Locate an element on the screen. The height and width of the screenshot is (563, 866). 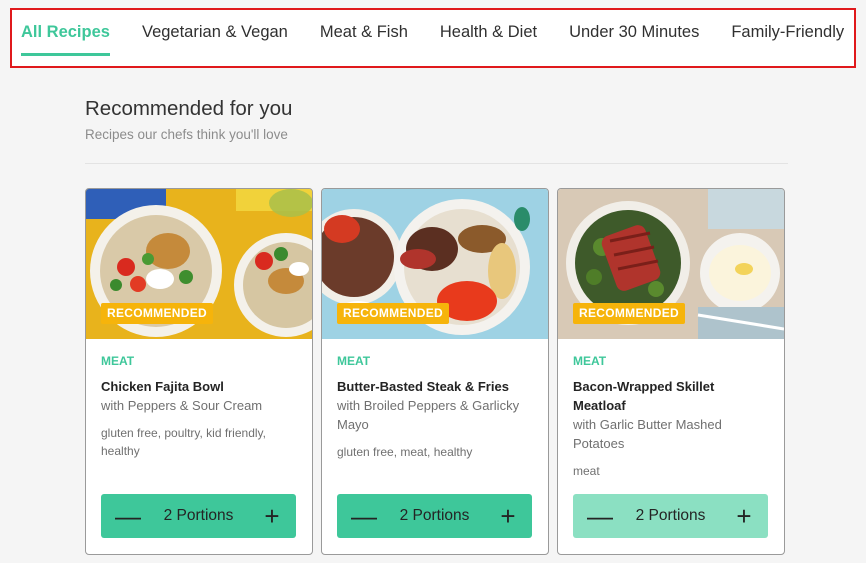
tab-vegetarian-vegan: Vegetarian & Vegan is located at coordinates (215, 38).